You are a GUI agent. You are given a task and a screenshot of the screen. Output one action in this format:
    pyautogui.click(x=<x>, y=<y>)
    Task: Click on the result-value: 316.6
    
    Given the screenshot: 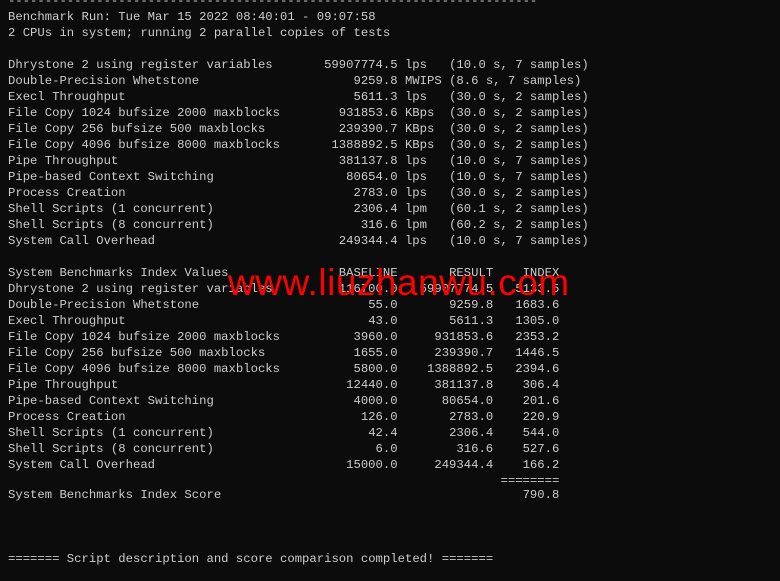 What is the action you would take?
    pyautogui.click(x=475, y=449)
    